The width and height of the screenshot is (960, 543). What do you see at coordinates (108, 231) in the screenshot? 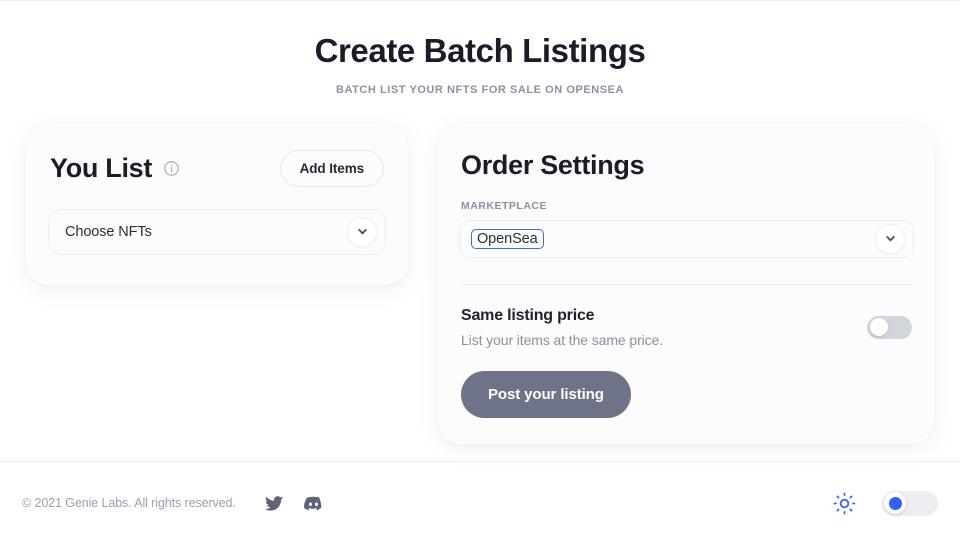
I see `choose-nfts-value: Choose NFTs` at bounding box center [108, 231].